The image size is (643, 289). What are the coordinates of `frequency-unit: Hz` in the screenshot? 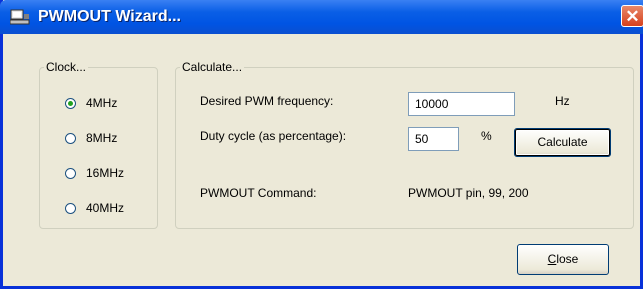 It's located at (562, 101).